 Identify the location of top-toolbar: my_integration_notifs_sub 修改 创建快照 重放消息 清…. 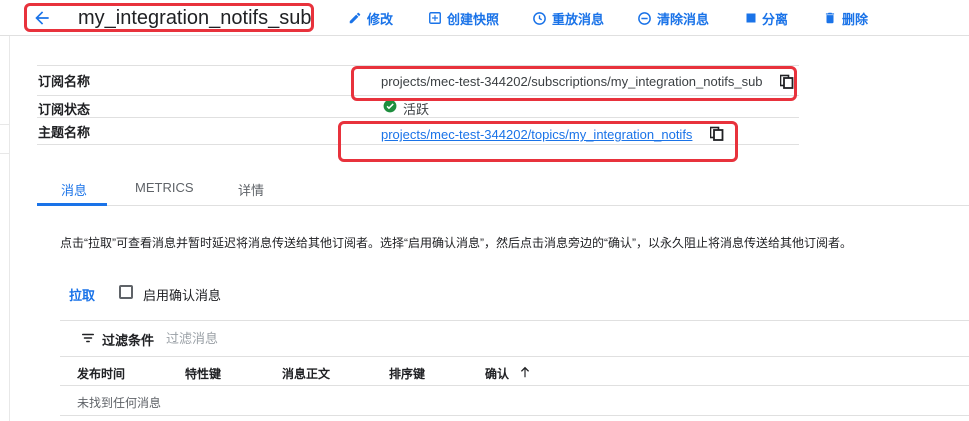
(484, 18).